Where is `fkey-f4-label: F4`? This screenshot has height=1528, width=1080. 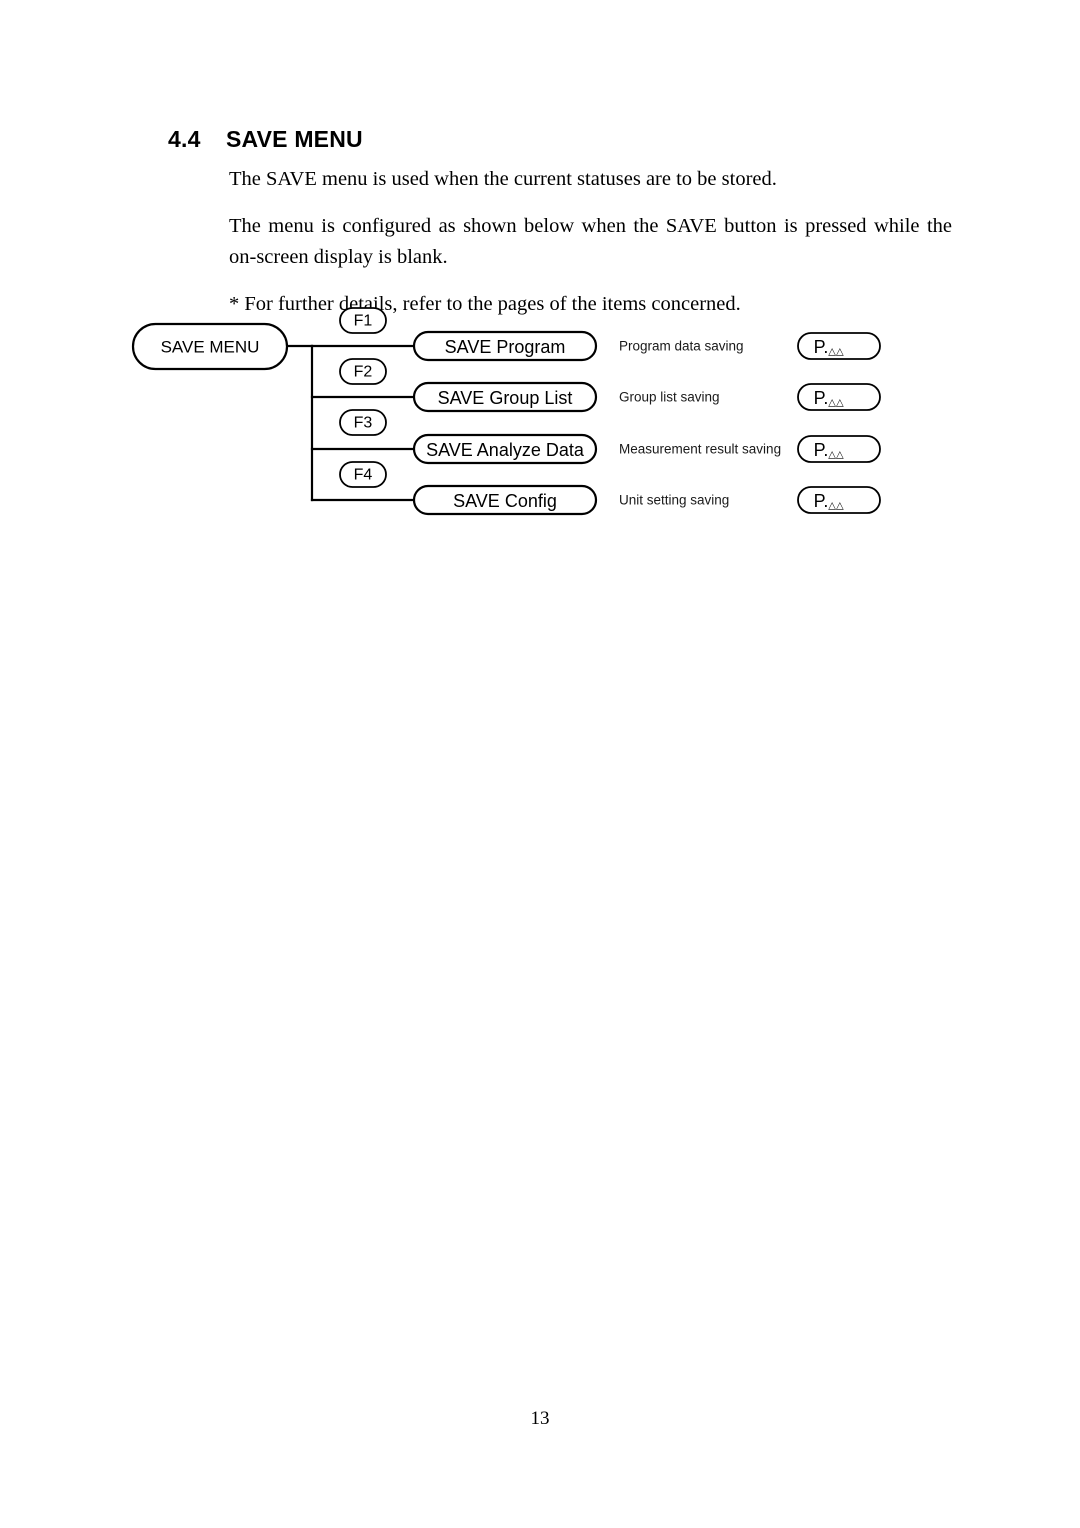
fkey-f4-label: F4 is located at coordinates (363, 475).